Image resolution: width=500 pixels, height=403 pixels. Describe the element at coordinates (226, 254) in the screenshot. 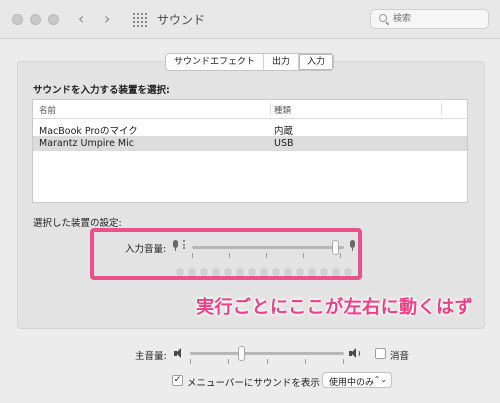

I see `annotation-highlight-box` at that location.